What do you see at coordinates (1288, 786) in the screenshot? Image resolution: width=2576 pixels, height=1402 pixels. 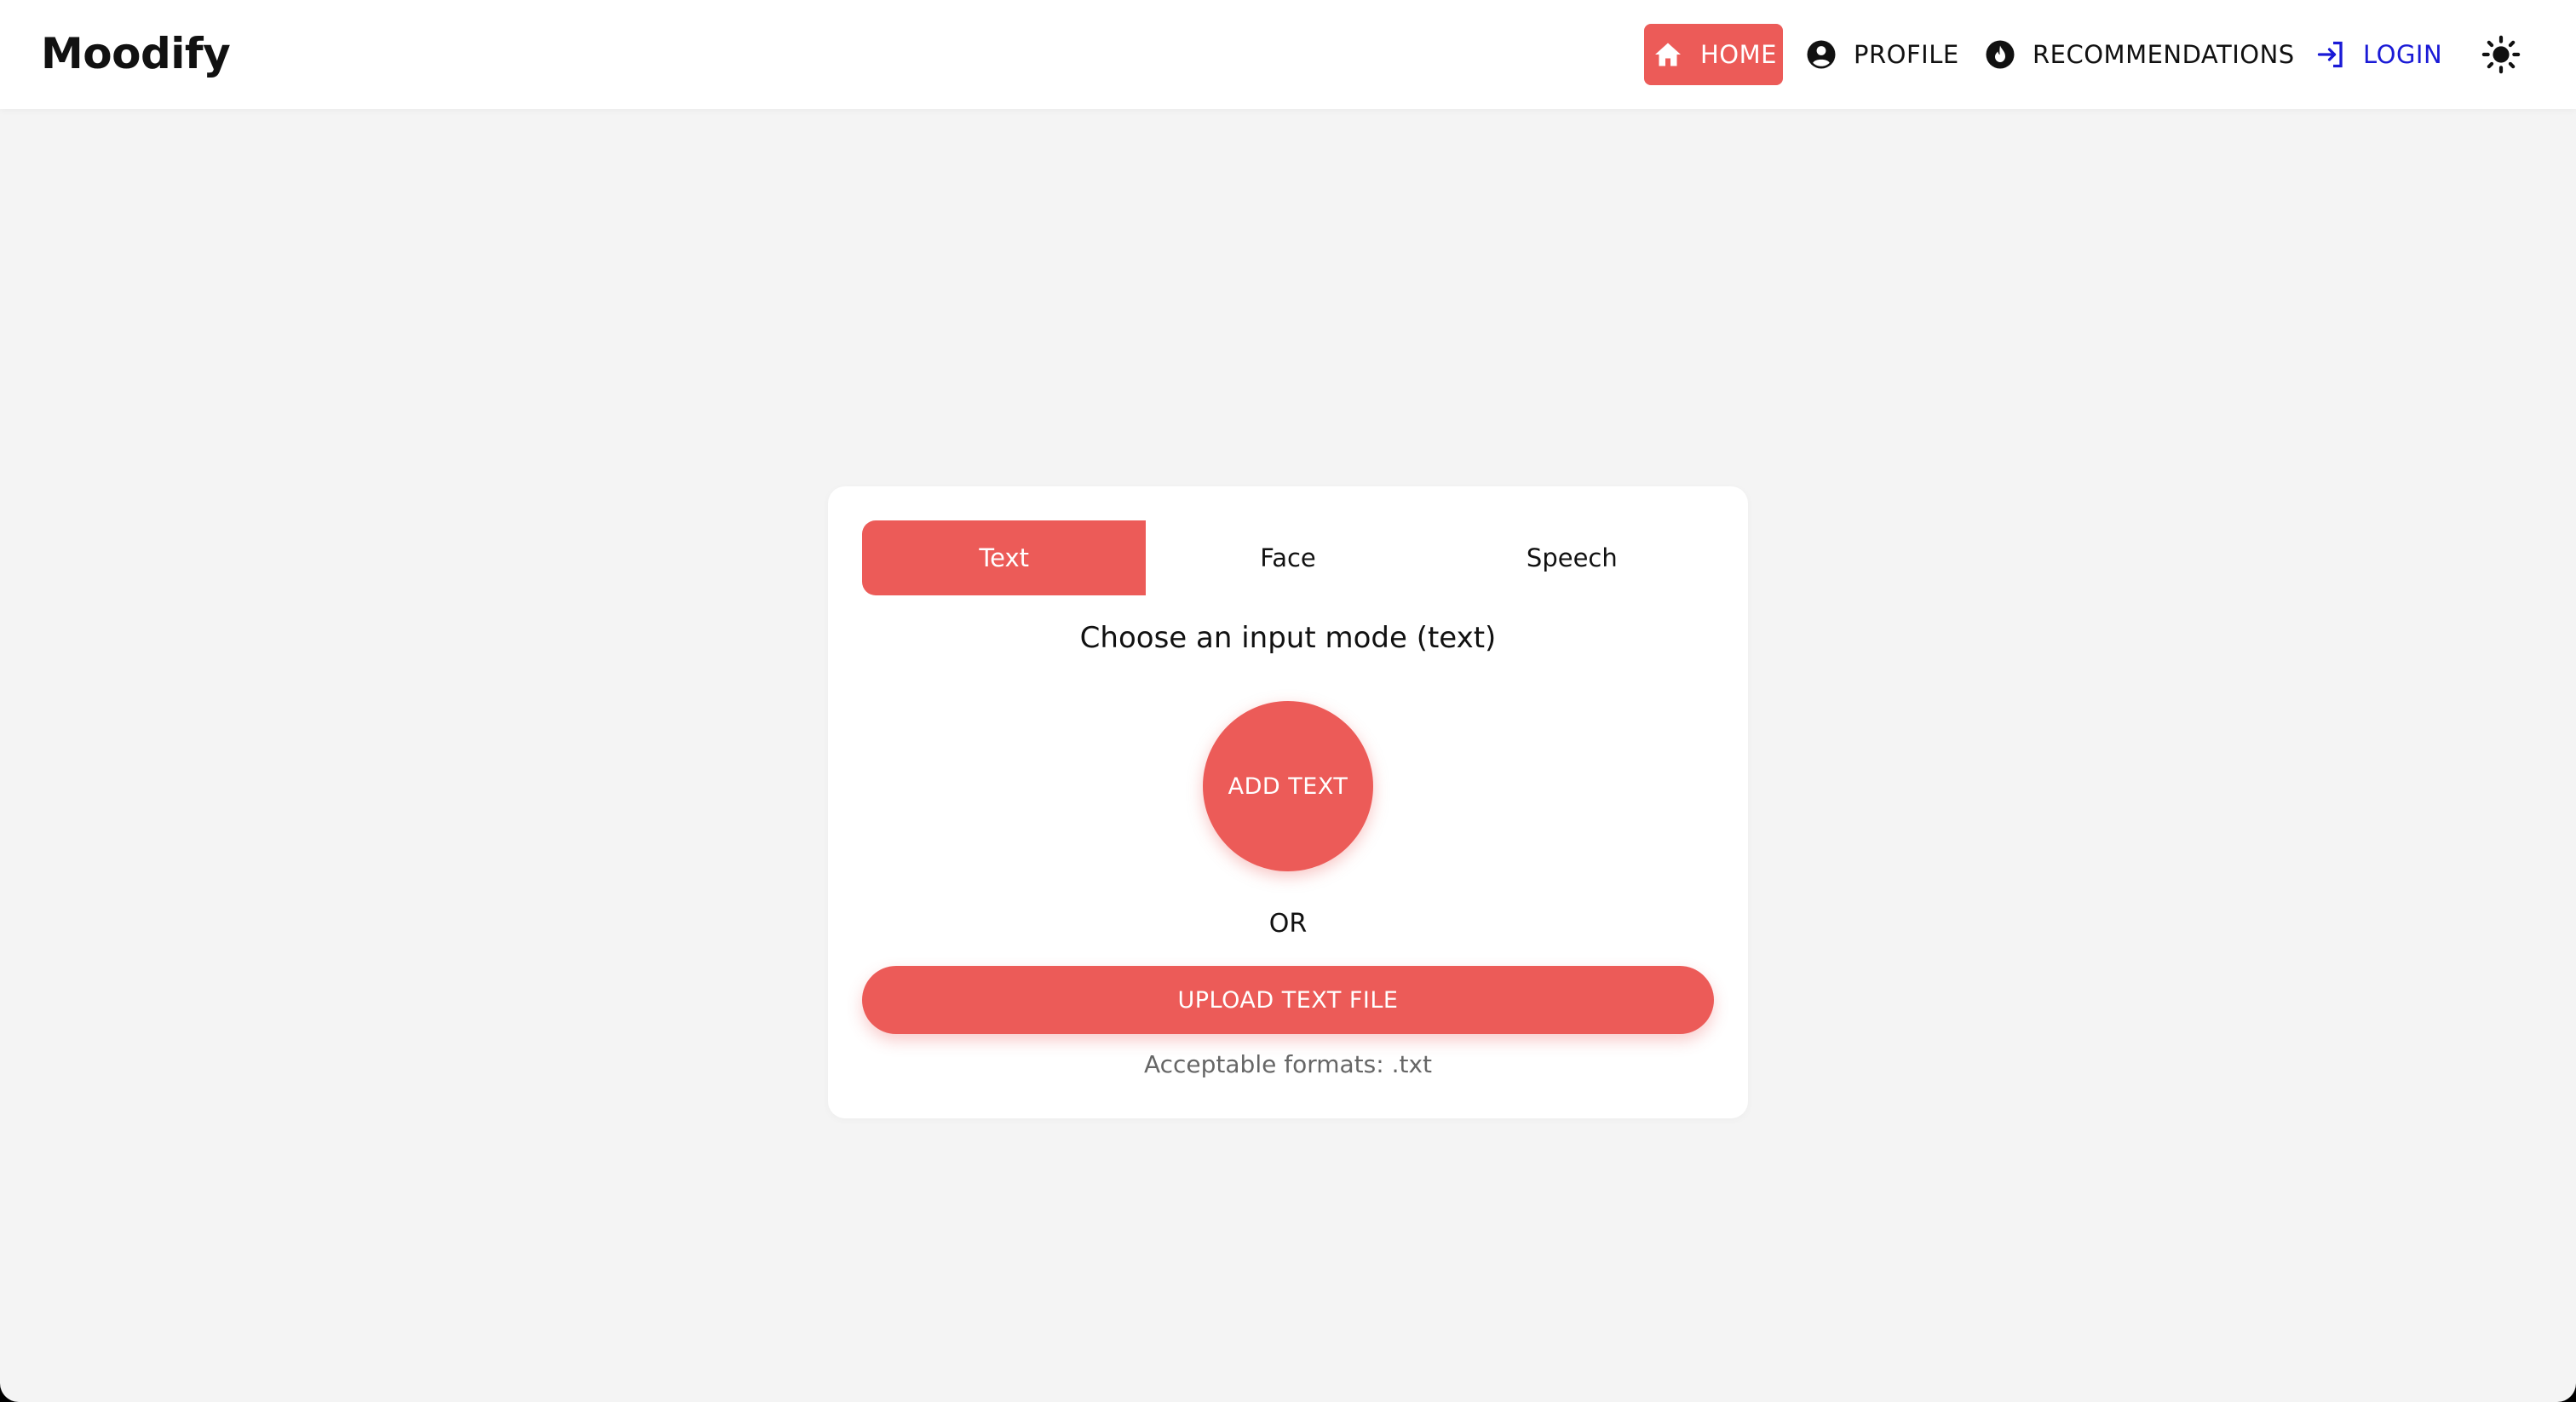 I see `add-text-button: ADD TEXT` at bounding box center [1288, 786].